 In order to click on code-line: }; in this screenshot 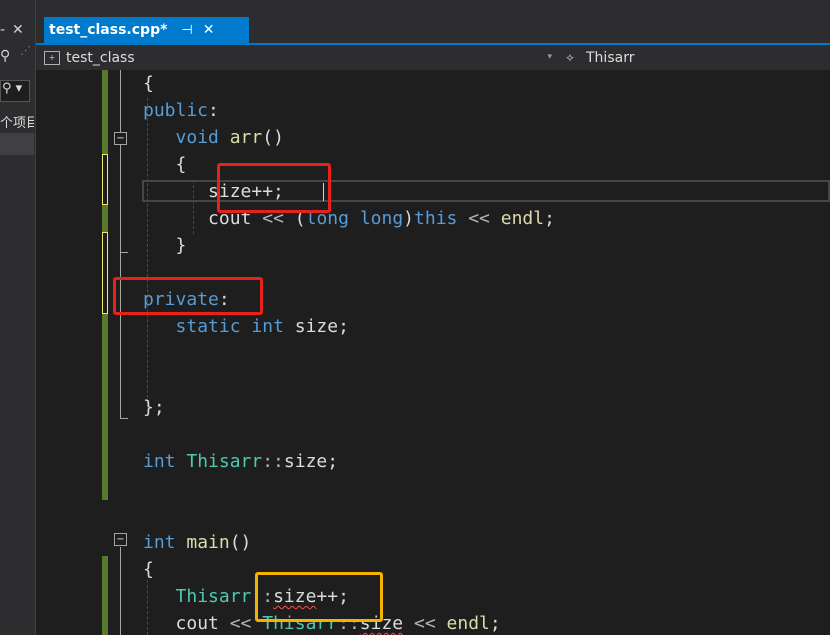, I will do `click(154, 407)`.